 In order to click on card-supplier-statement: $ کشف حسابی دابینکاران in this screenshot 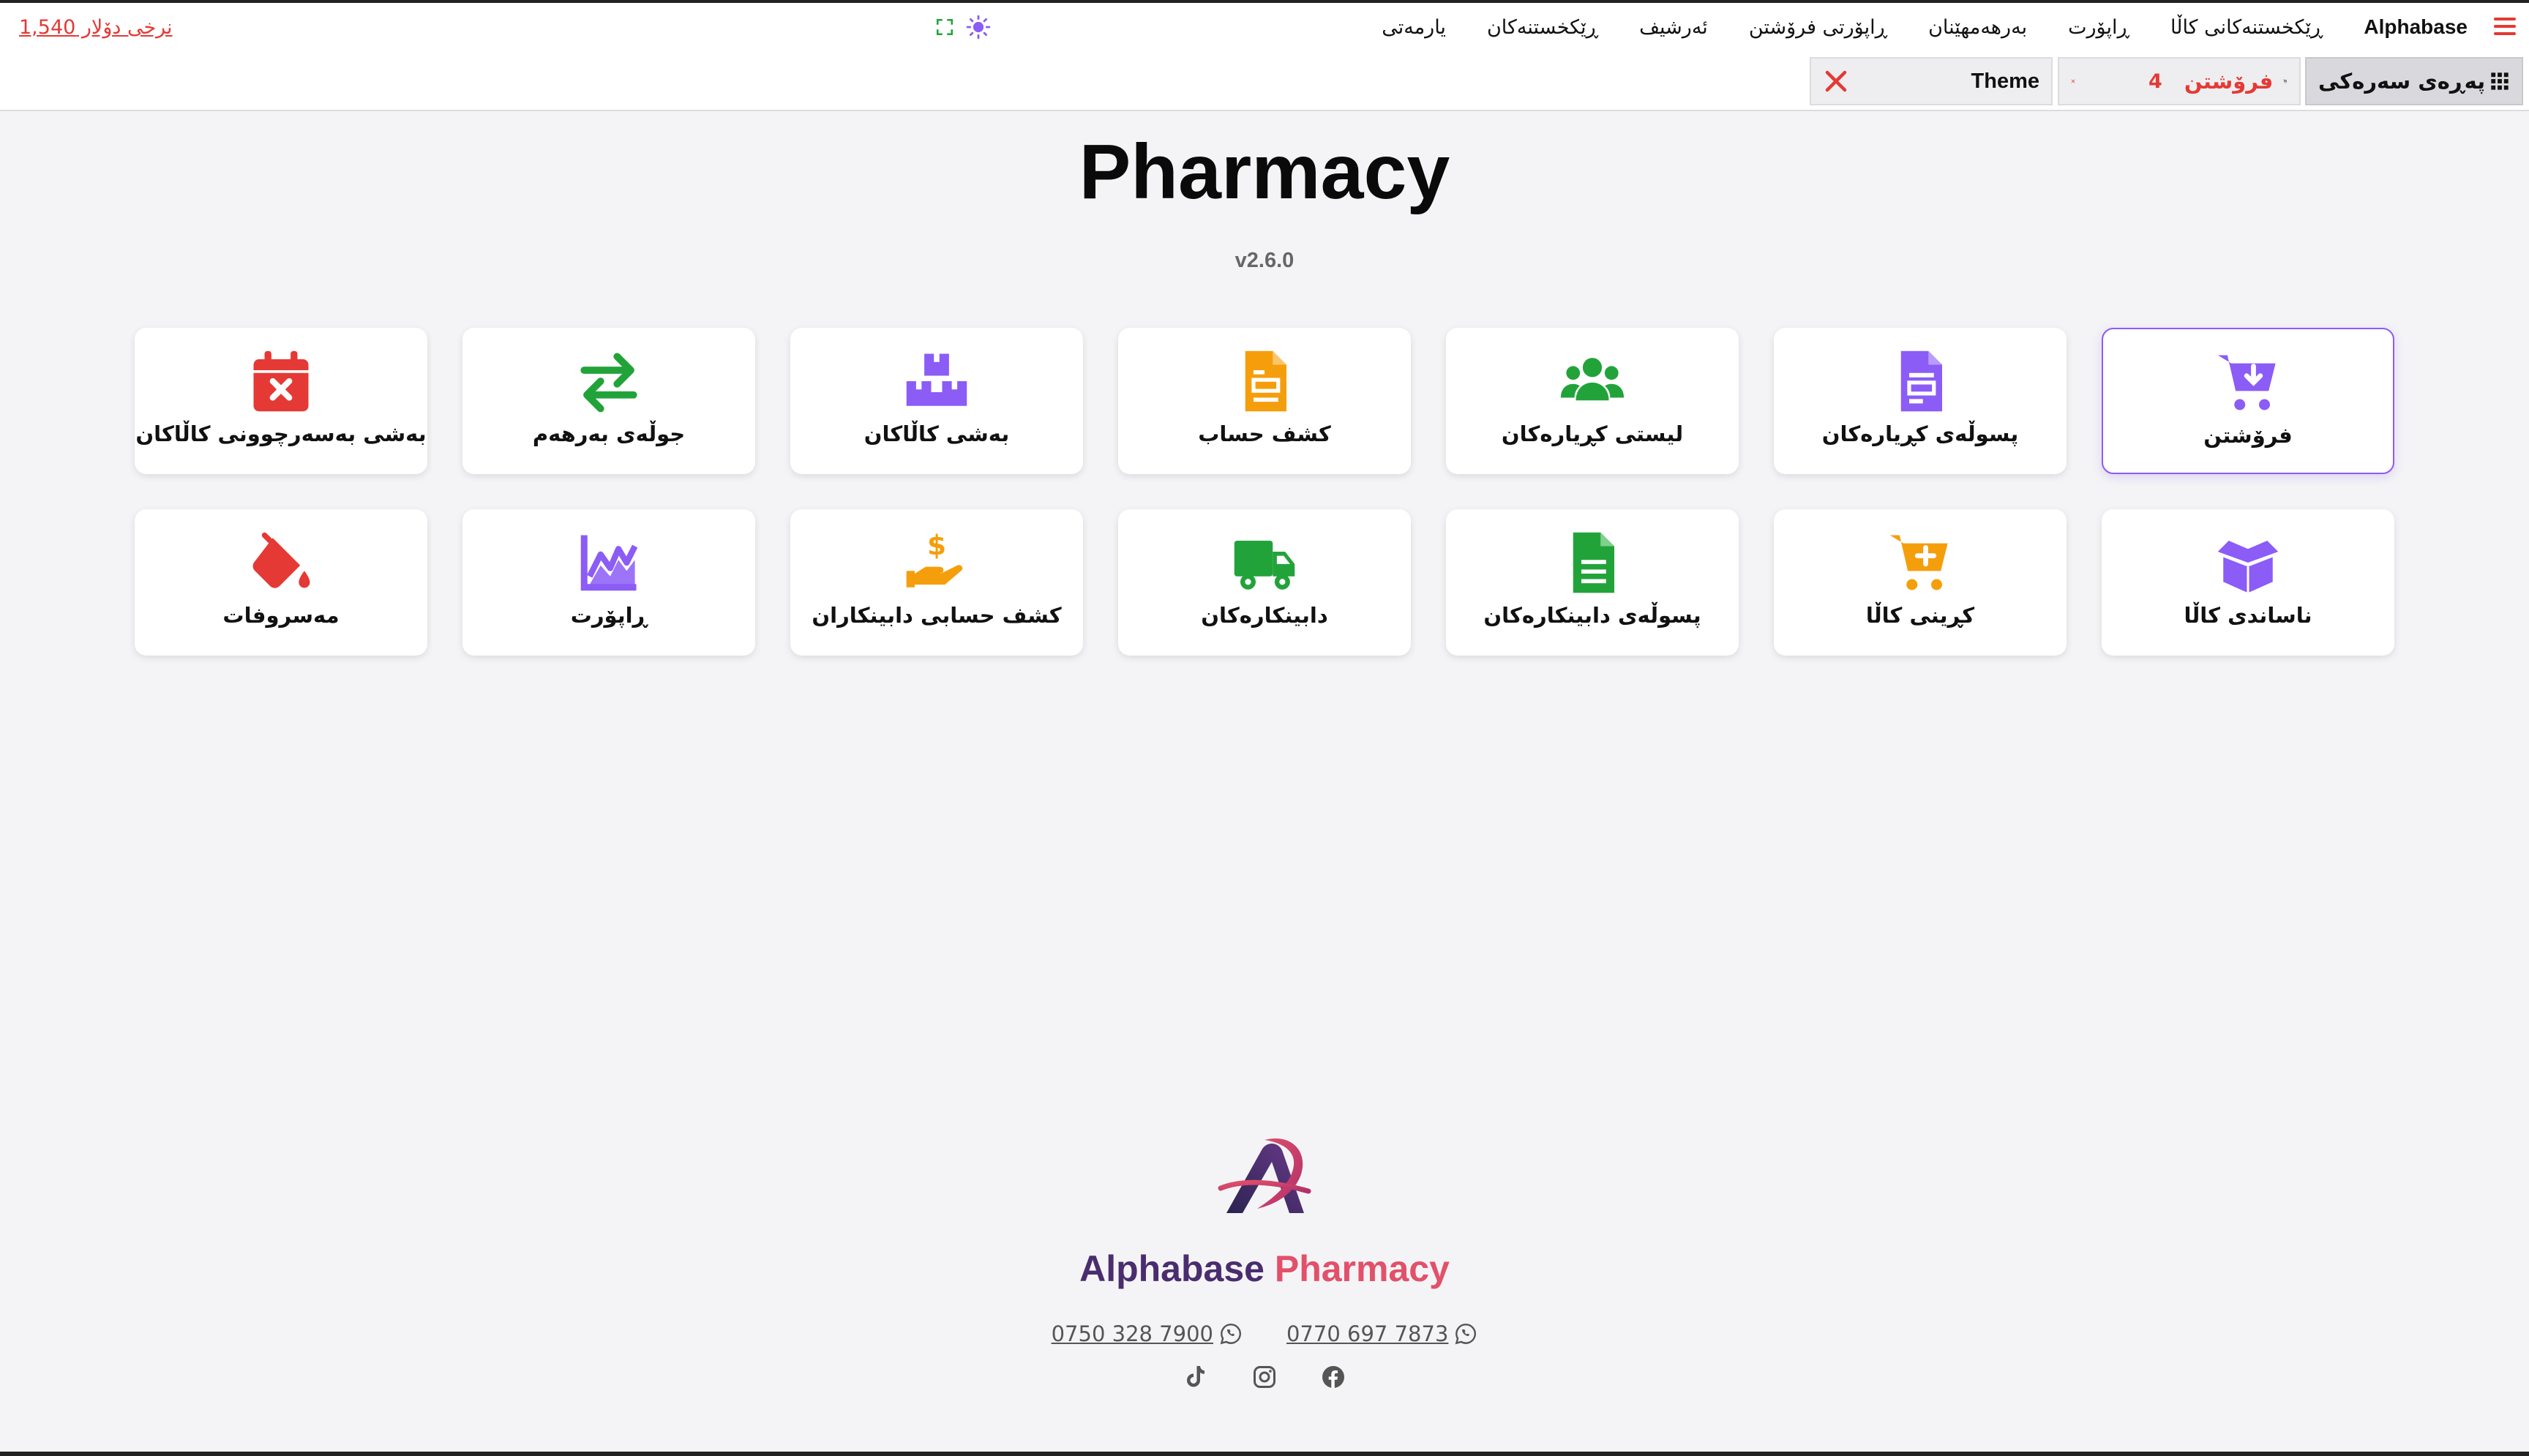, I will do `click(936, 582)`.